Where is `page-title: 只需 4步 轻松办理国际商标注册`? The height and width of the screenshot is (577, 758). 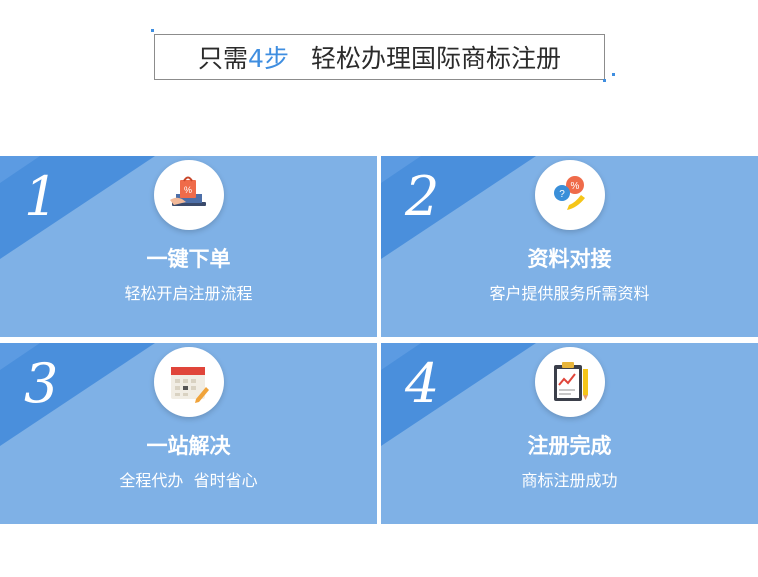
page-title: 只需 4步 轻松办理国际商标注册 is located at coordinates (379, 57).